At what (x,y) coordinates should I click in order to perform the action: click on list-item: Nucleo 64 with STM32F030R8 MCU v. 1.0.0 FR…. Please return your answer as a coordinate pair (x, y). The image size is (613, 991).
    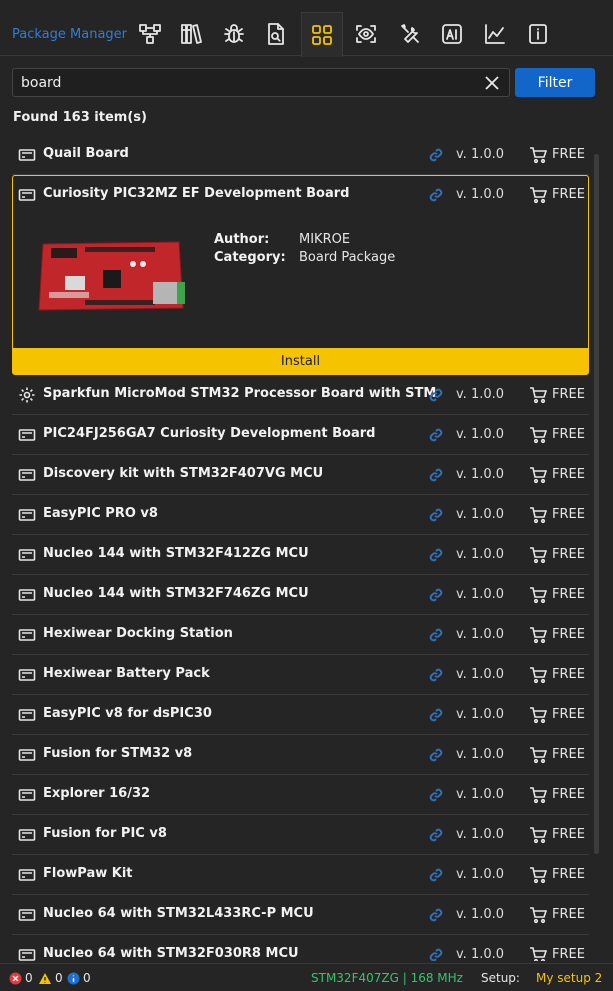
    Looking at the image, I should click on (300, 948).